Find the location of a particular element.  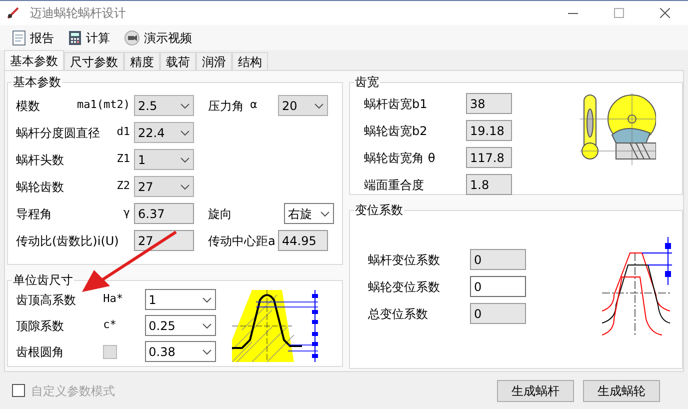

group-title: 基本参数 is located at coordinates (37, 82).